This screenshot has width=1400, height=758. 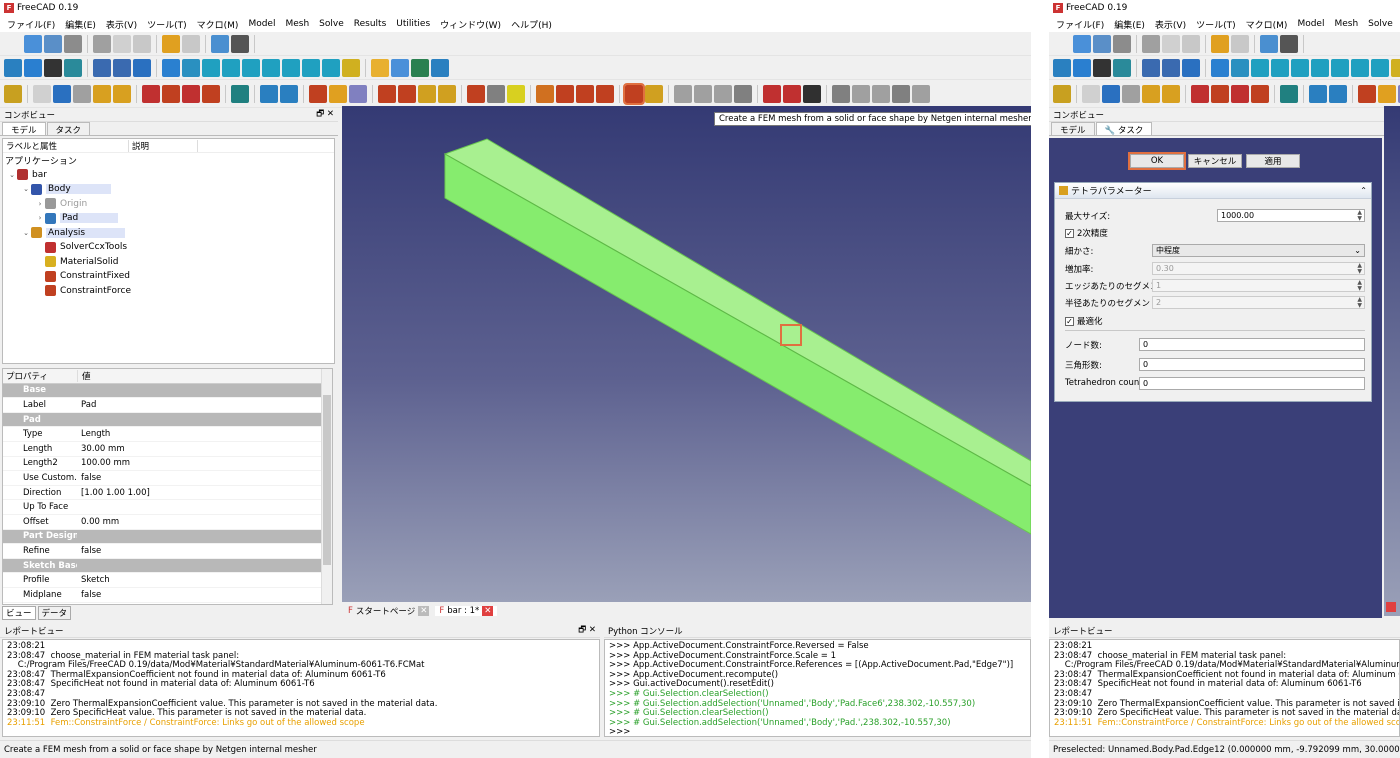 What do you see at coordinates (1124, 129) in the screenshot?
I see `tab-task: 🔧 タスク` at bounding box center [1124, 129].